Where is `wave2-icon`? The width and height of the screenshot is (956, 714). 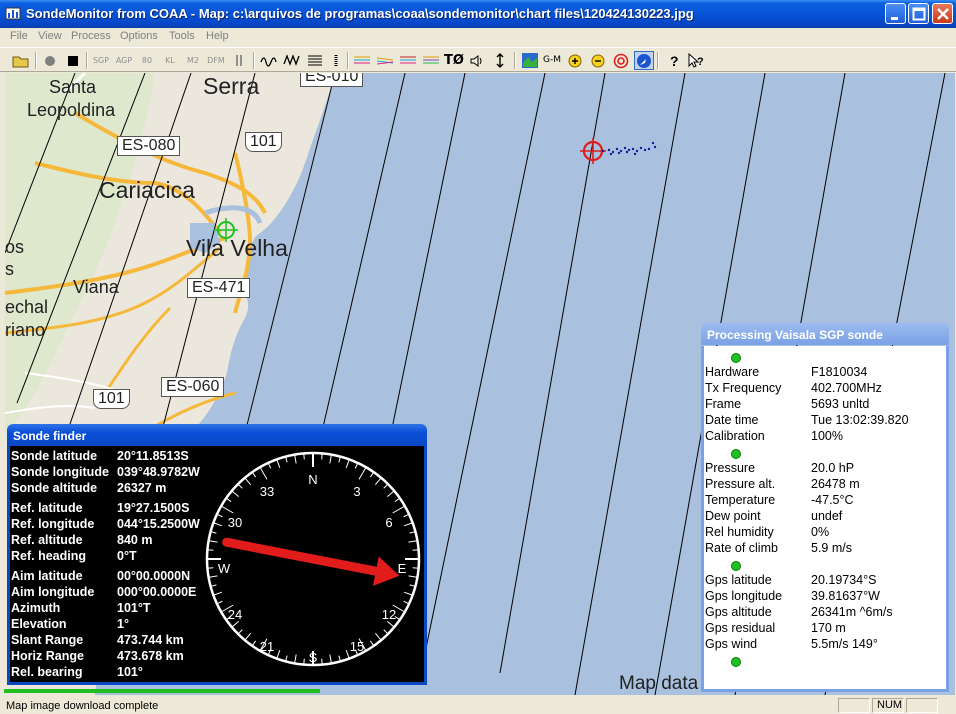
wave2-icon is located at coordinates (292, 60).